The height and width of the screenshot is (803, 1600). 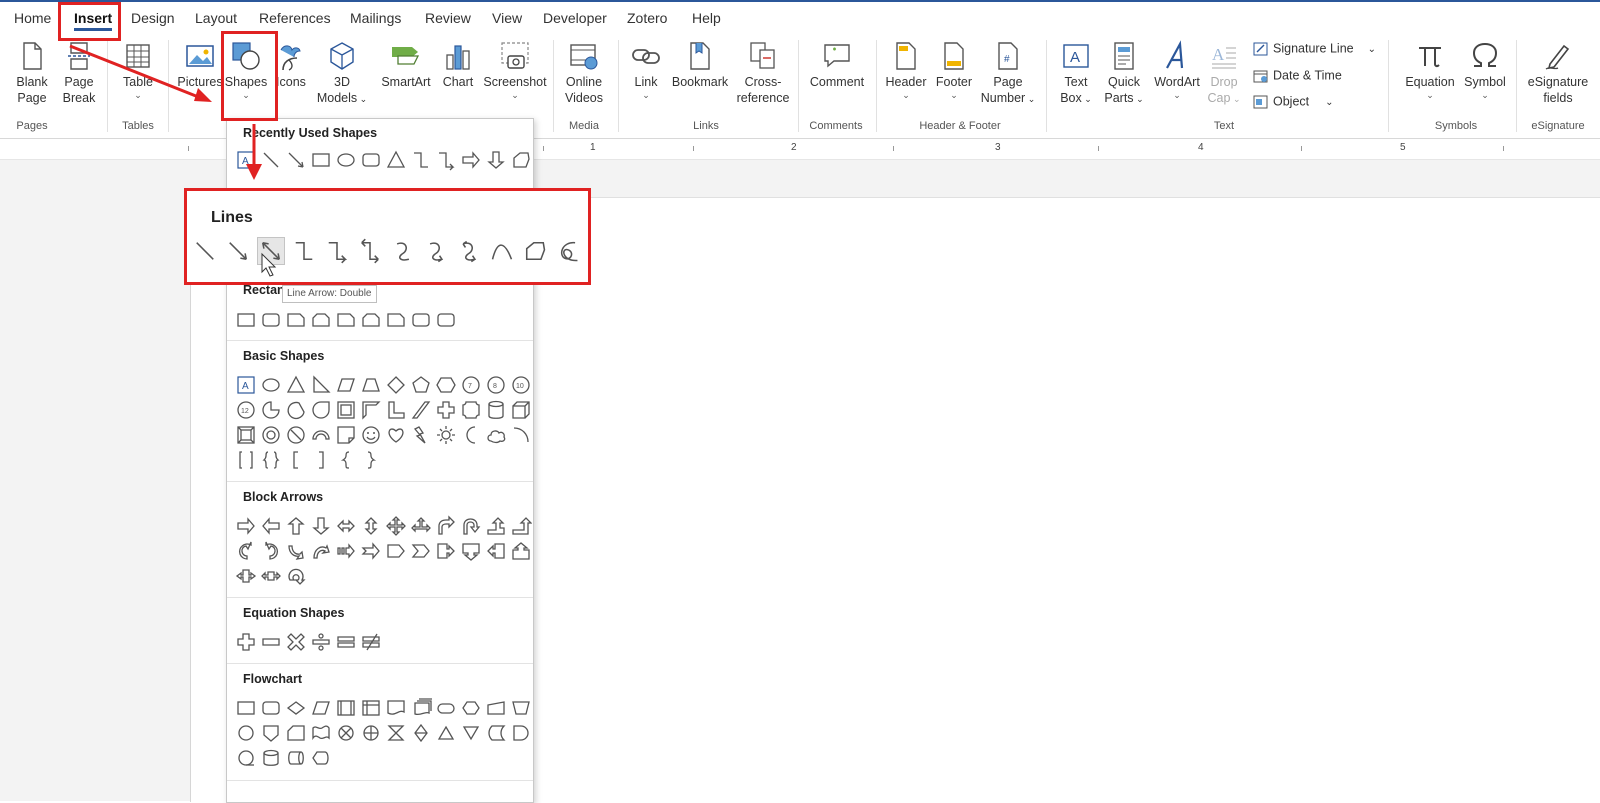 What do you see at coordinates (471, 551) in the screenshot?
I see `shape-dcall` at bounding box center [471, 551].